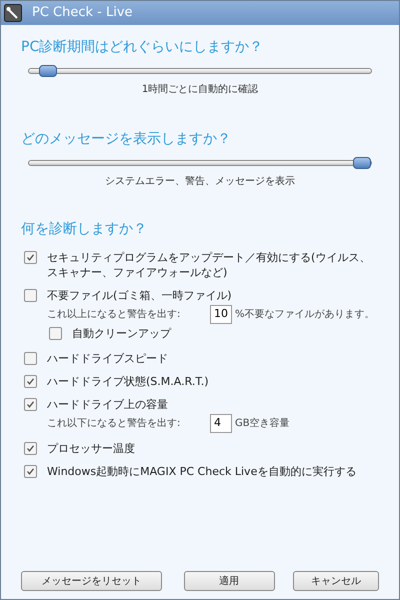 The width and height of the screenshot is (400, 600). What do you see at coordinates (126, 139) in the screenshot?
I see `section-heading: どのメッセージを表示しますか？` at bounding box center [126, 139].